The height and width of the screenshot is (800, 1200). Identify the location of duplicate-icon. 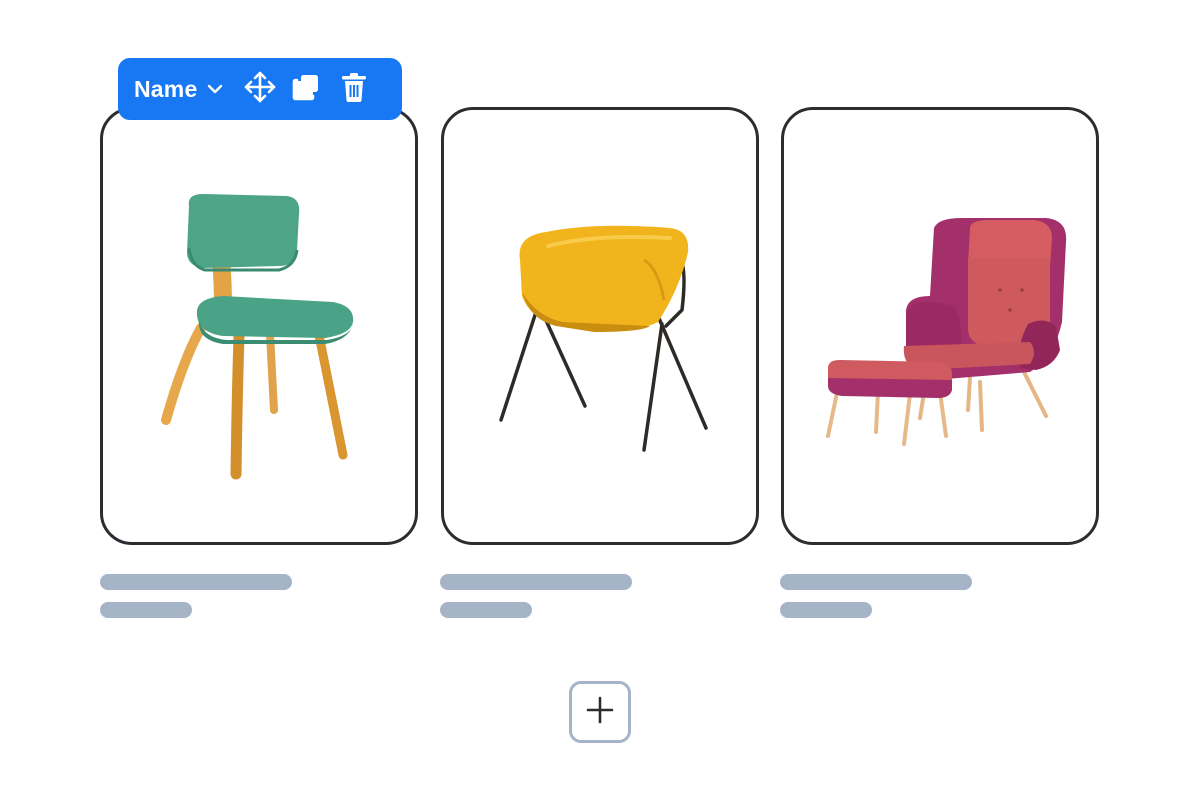
(306, 89).